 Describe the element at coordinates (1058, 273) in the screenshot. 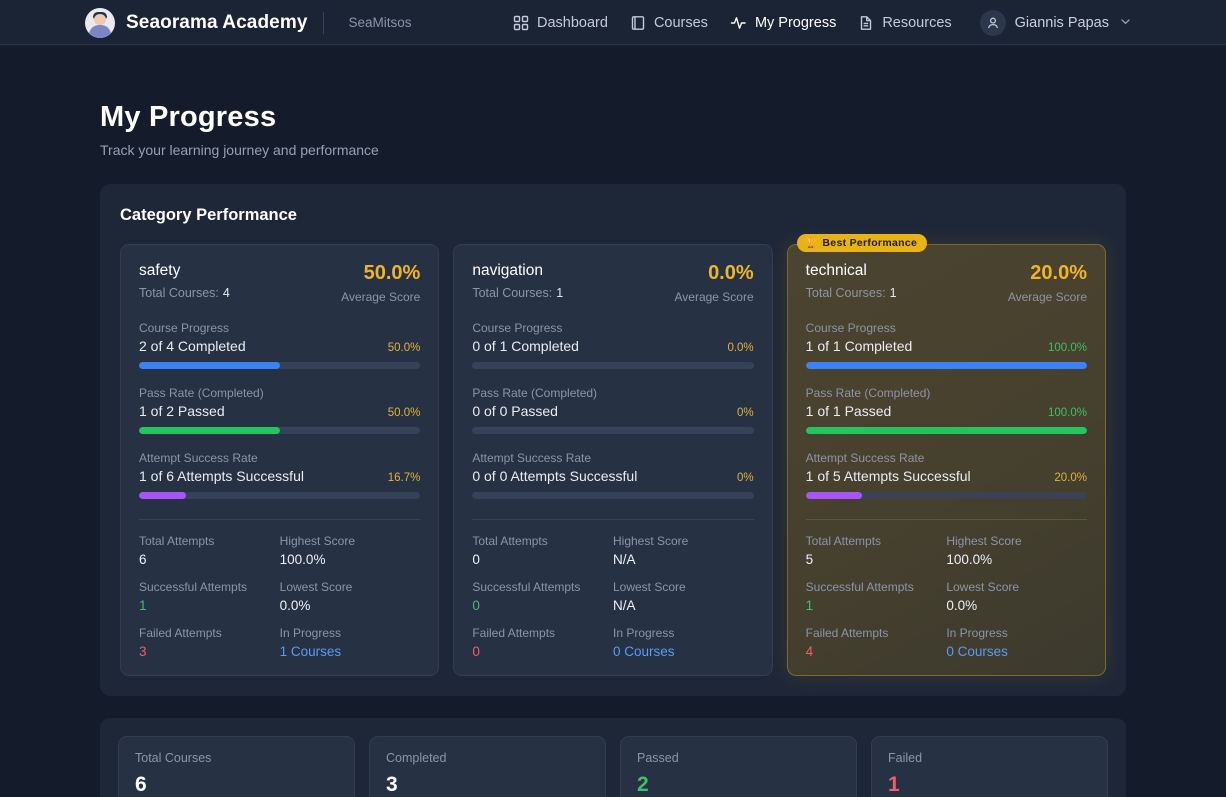

I see `average-score-value: 20.0%` at that location.